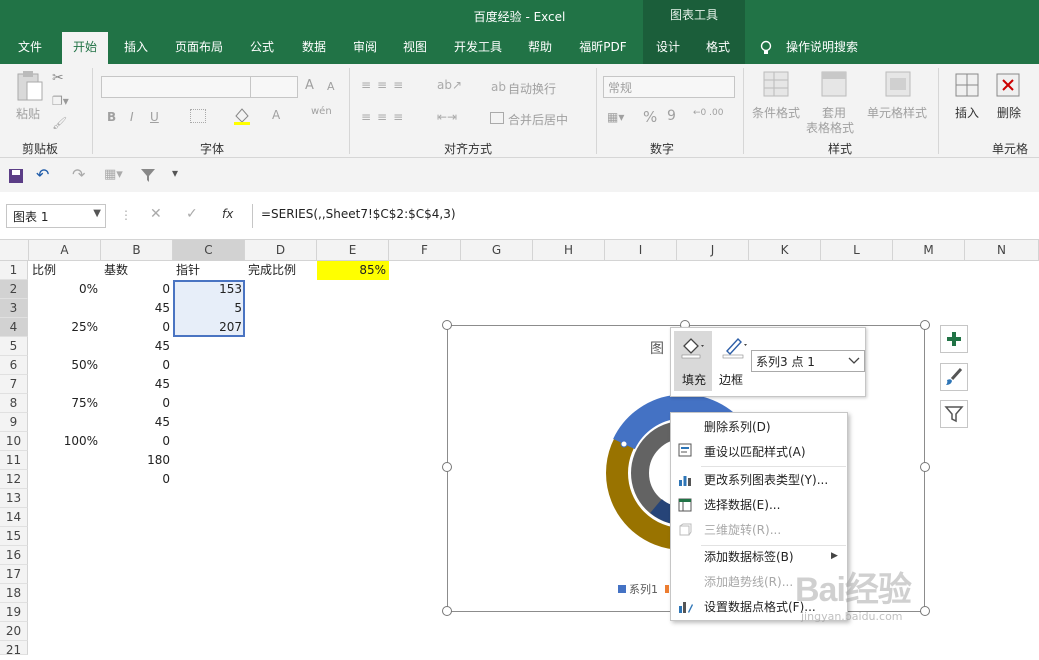 This screenshot has width=1039, height=660. I want to click on row-header: 12, so click(14, 479).